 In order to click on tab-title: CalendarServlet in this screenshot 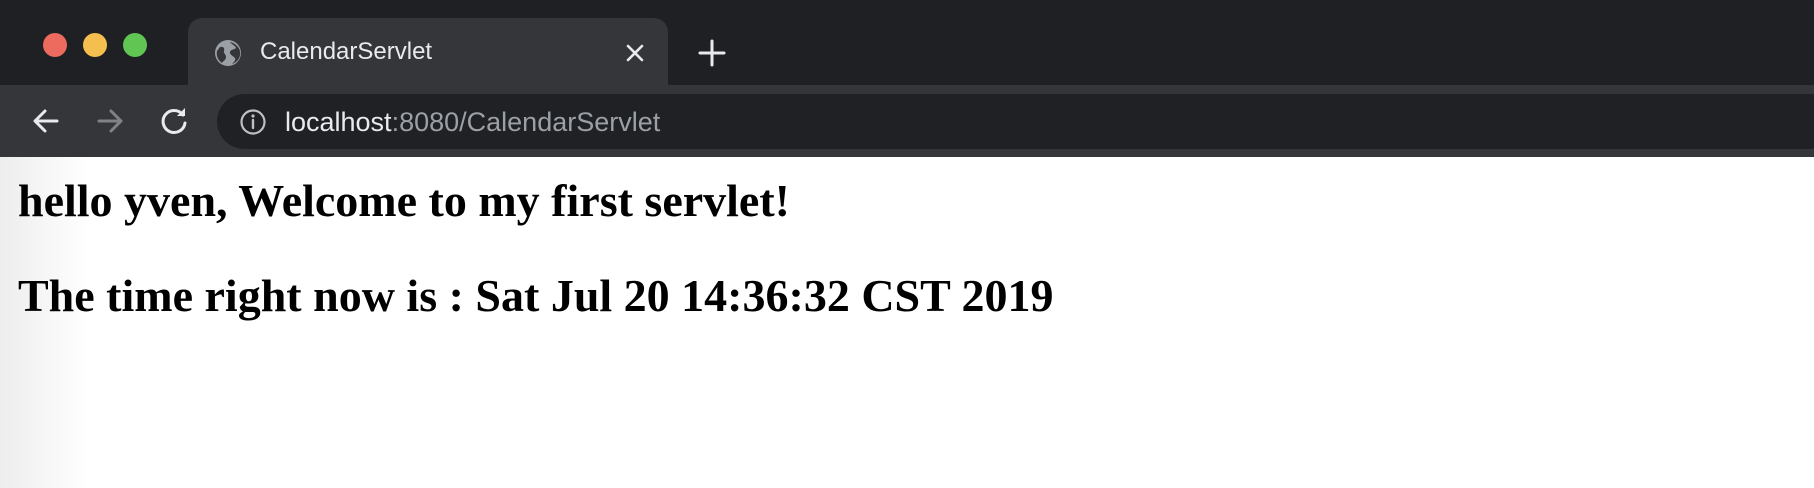, I will do `click(346, 51)`.